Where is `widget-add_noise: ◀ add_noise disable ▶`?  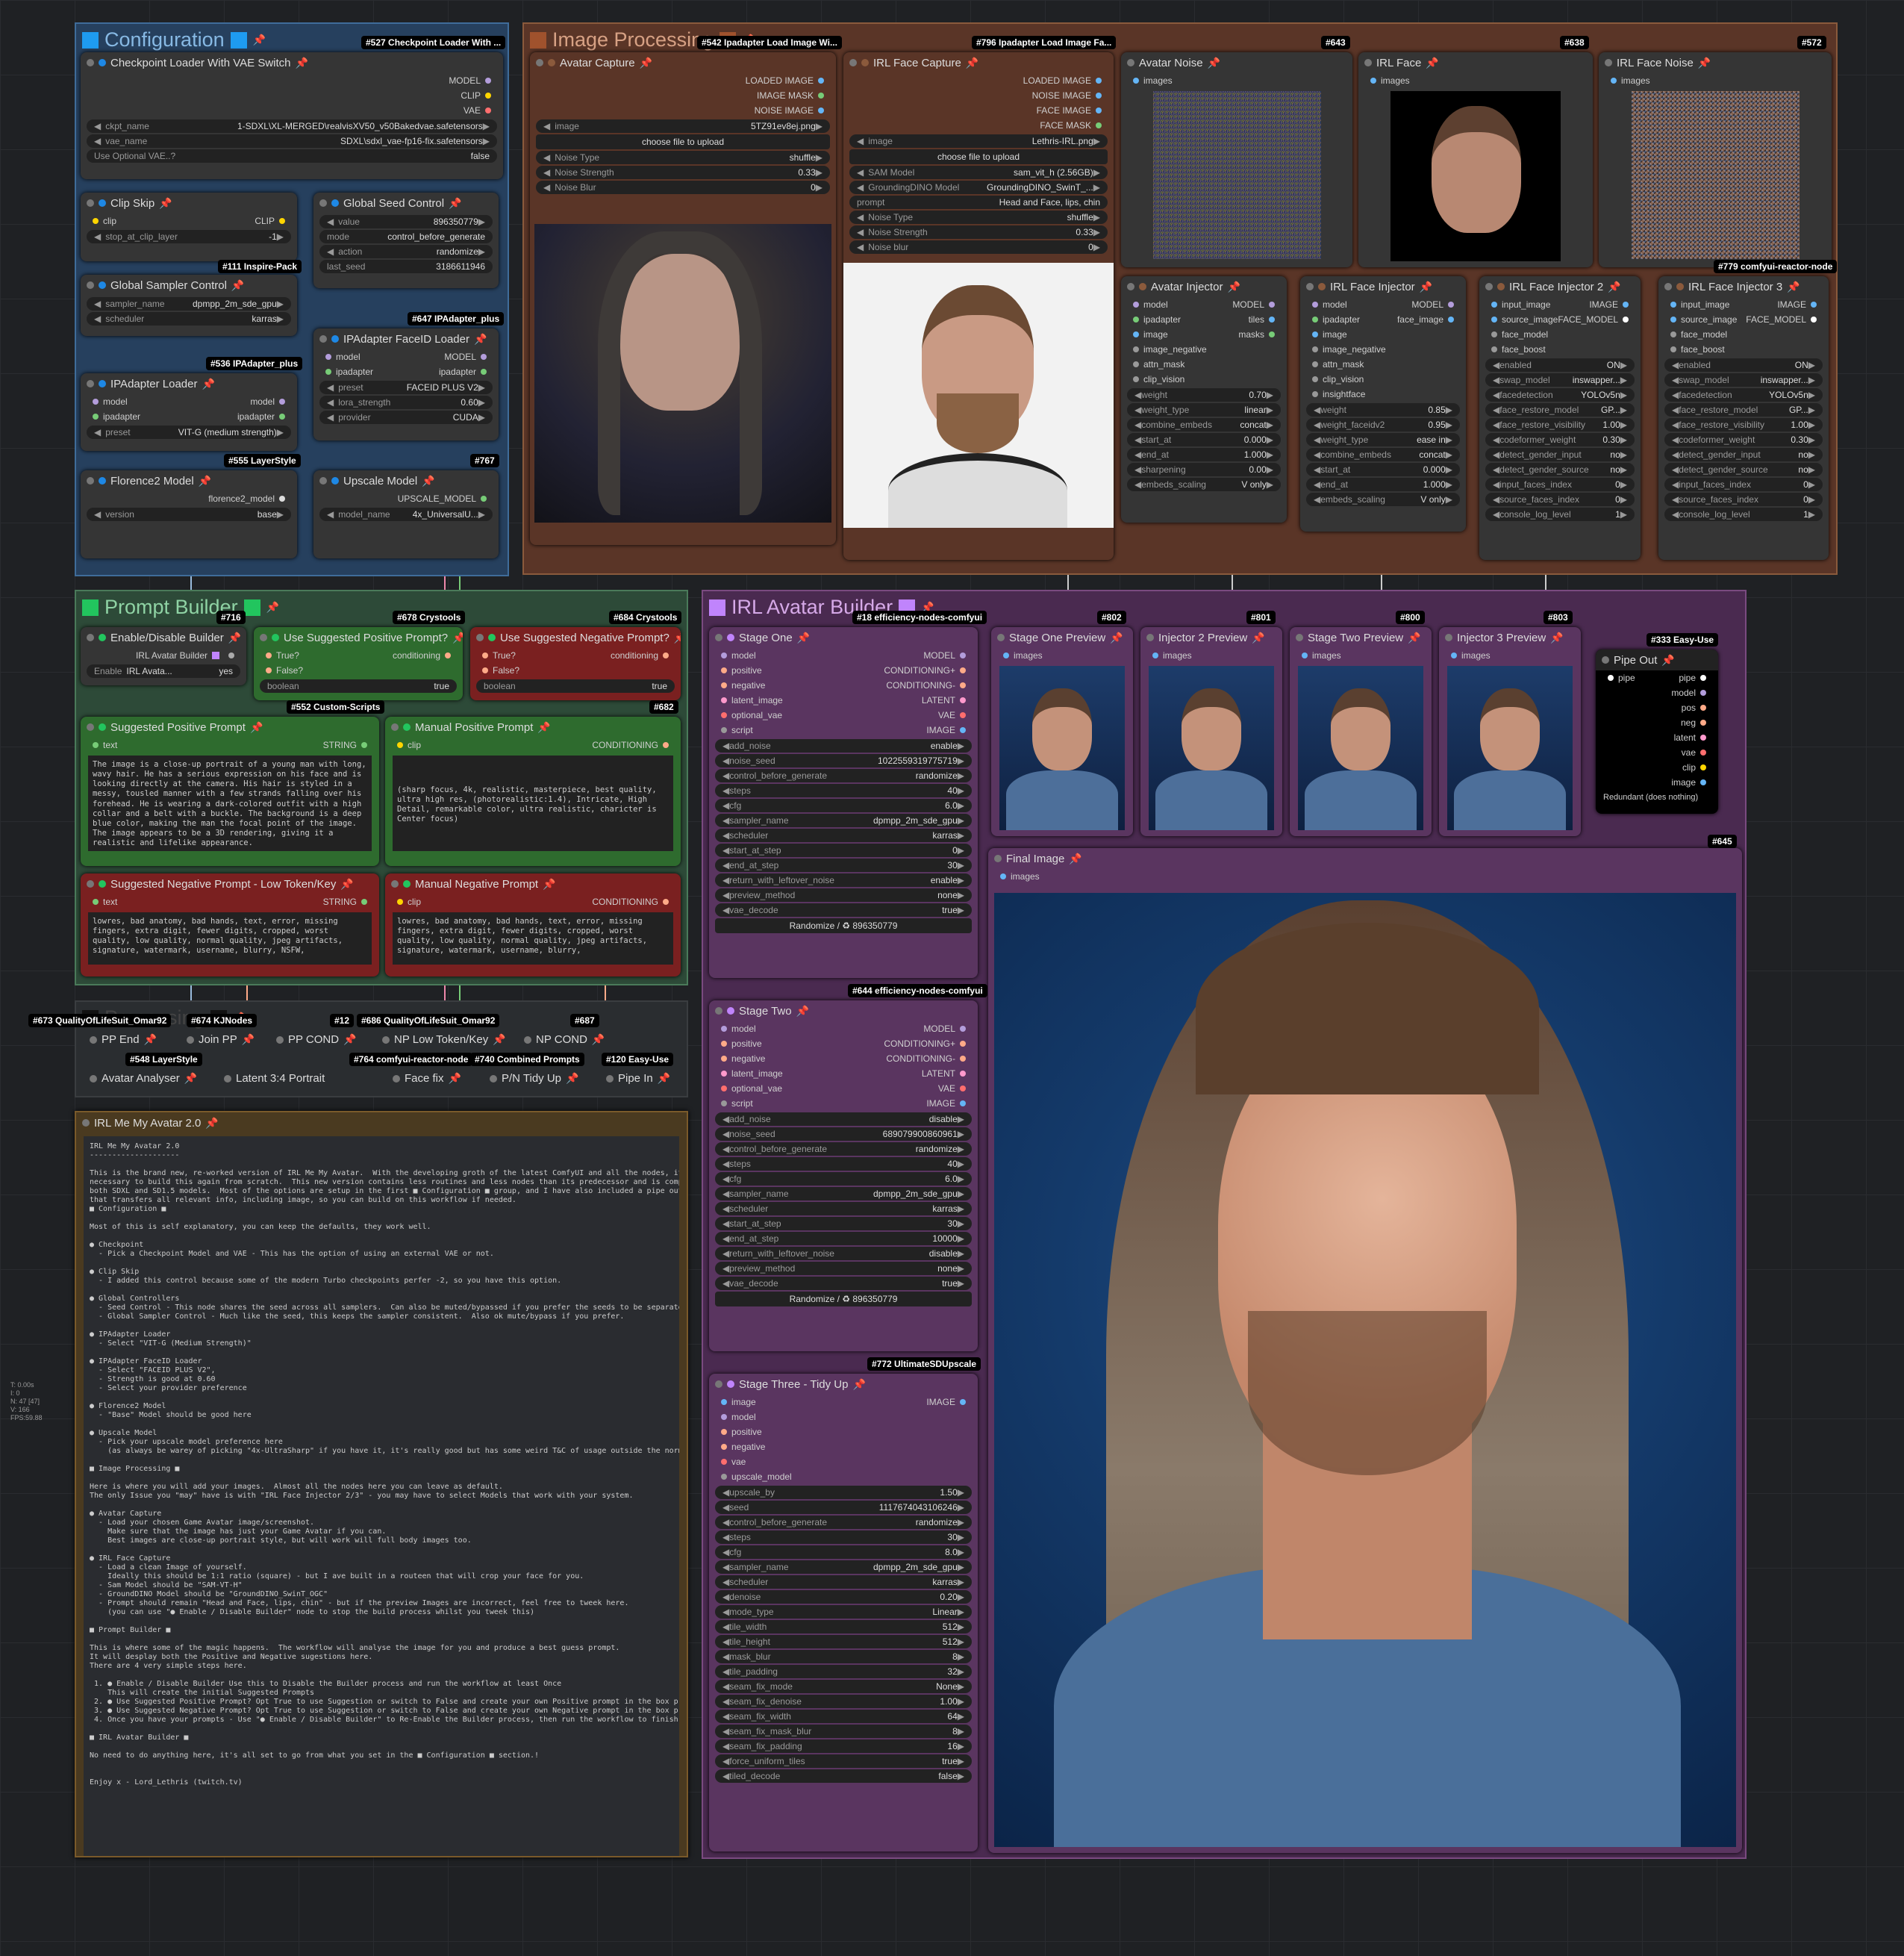 widget-add_noise: ◀ add_noise disable ▶ is located at coordinates (843, 1119).